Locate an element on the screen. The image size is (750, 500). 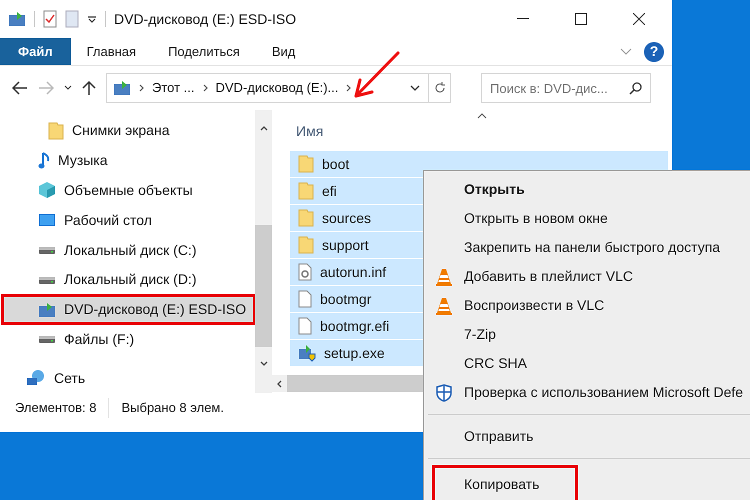
close-icon is located at coordinates (639, 19).